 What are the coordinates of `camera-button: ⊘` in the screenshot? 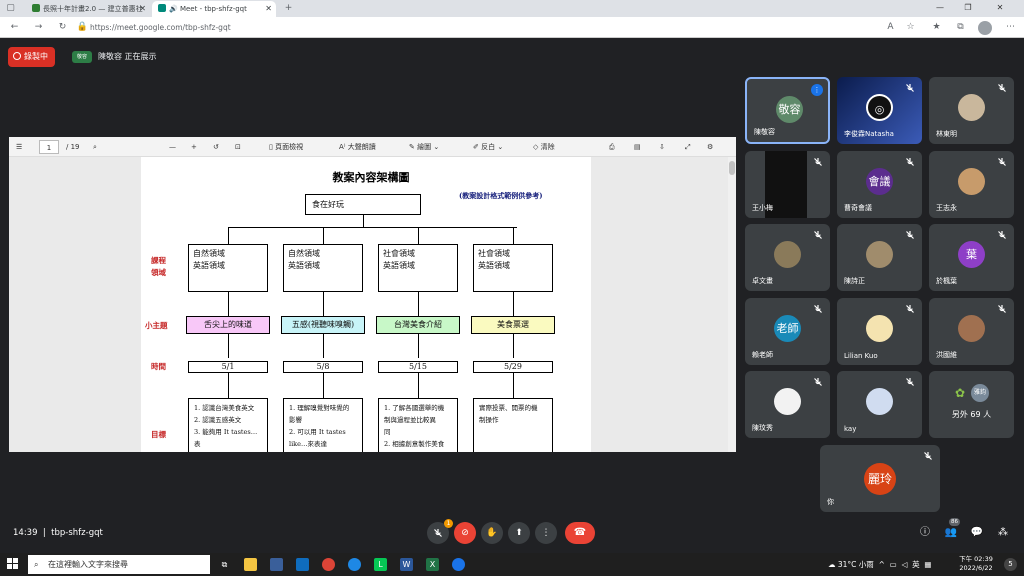 It's located at (465, 533).